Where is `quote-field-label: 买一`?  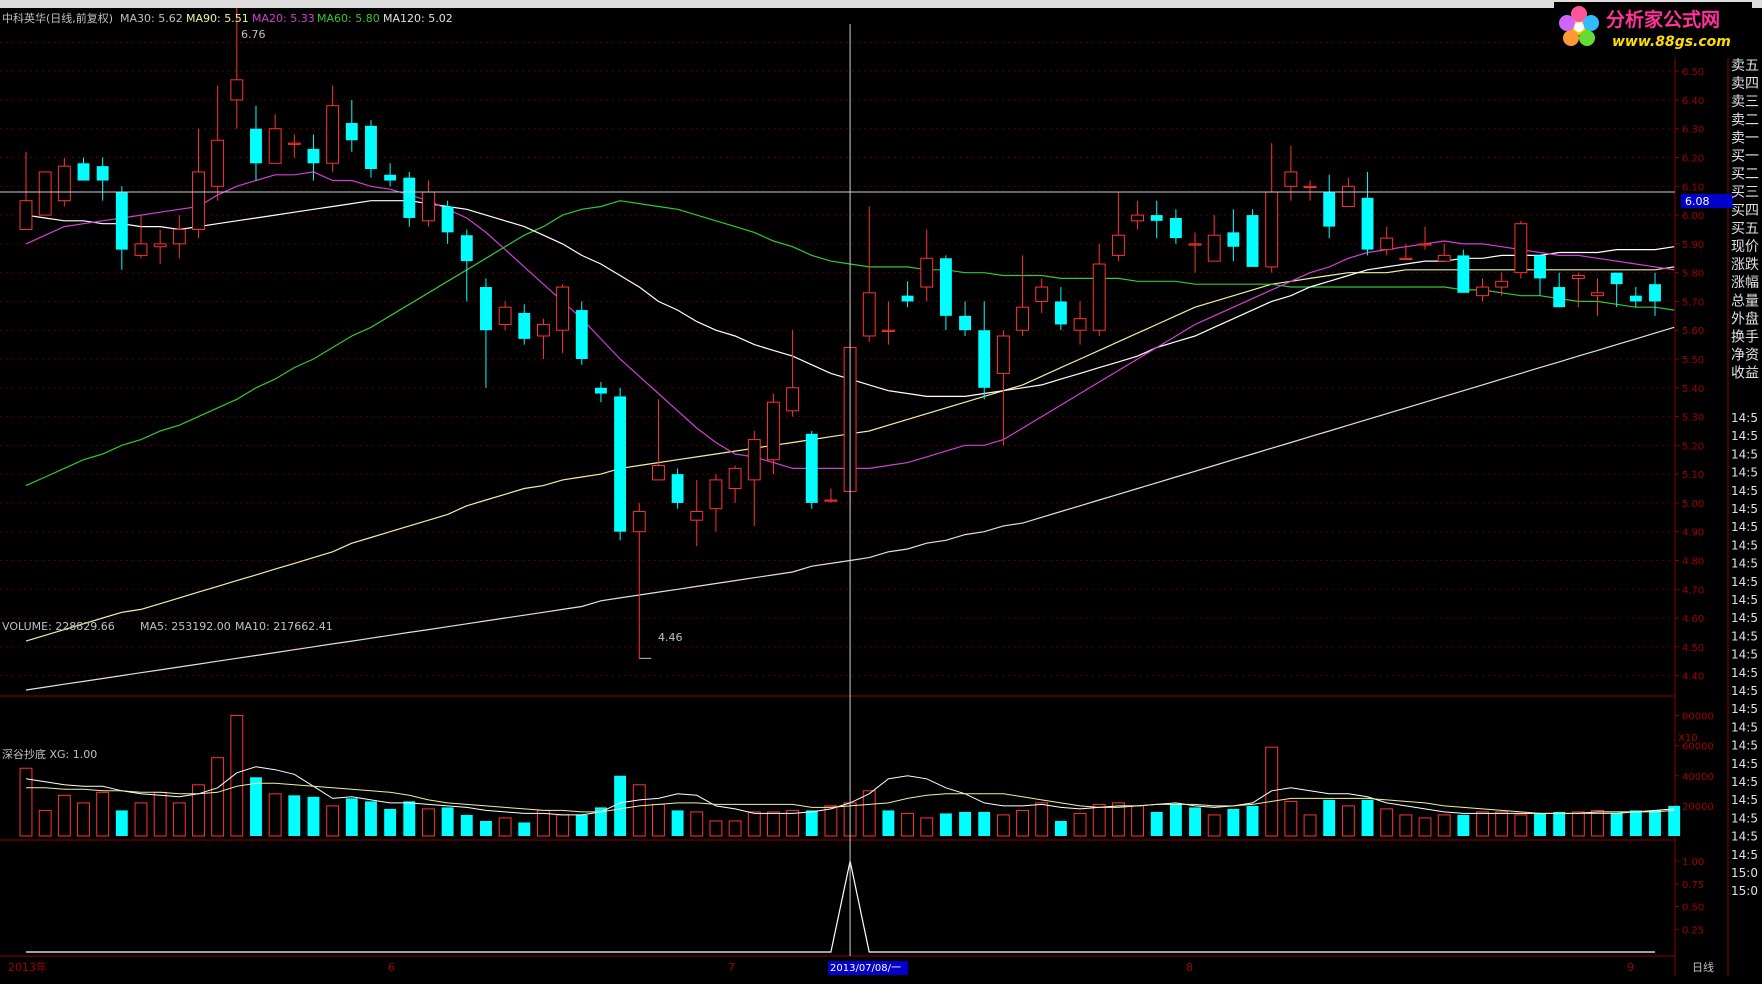 quote-field-label: 买一 is located at coordinates (1745, 157).